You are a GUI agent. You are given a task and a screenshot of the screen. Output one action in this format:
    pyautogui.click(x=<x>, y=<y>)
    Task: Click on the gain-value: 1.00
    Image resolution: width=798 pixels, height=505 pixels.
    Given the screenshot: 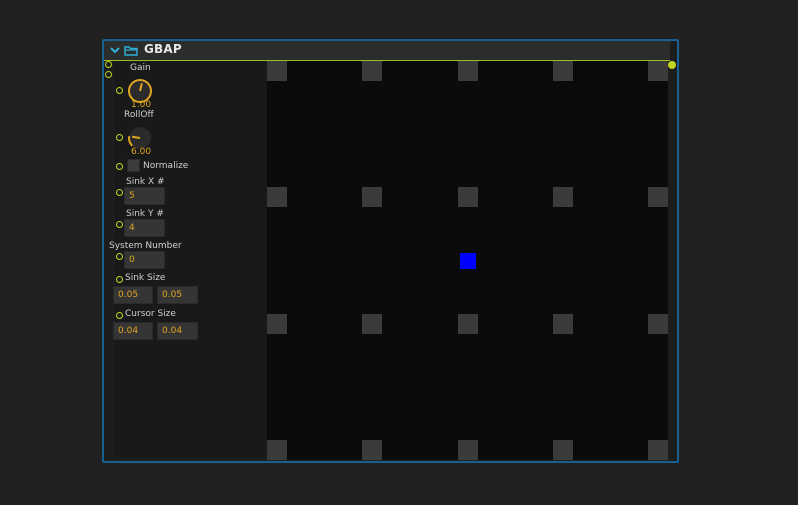 What is the action you would take?
    pyautogui.click(x=141, y=105)
    